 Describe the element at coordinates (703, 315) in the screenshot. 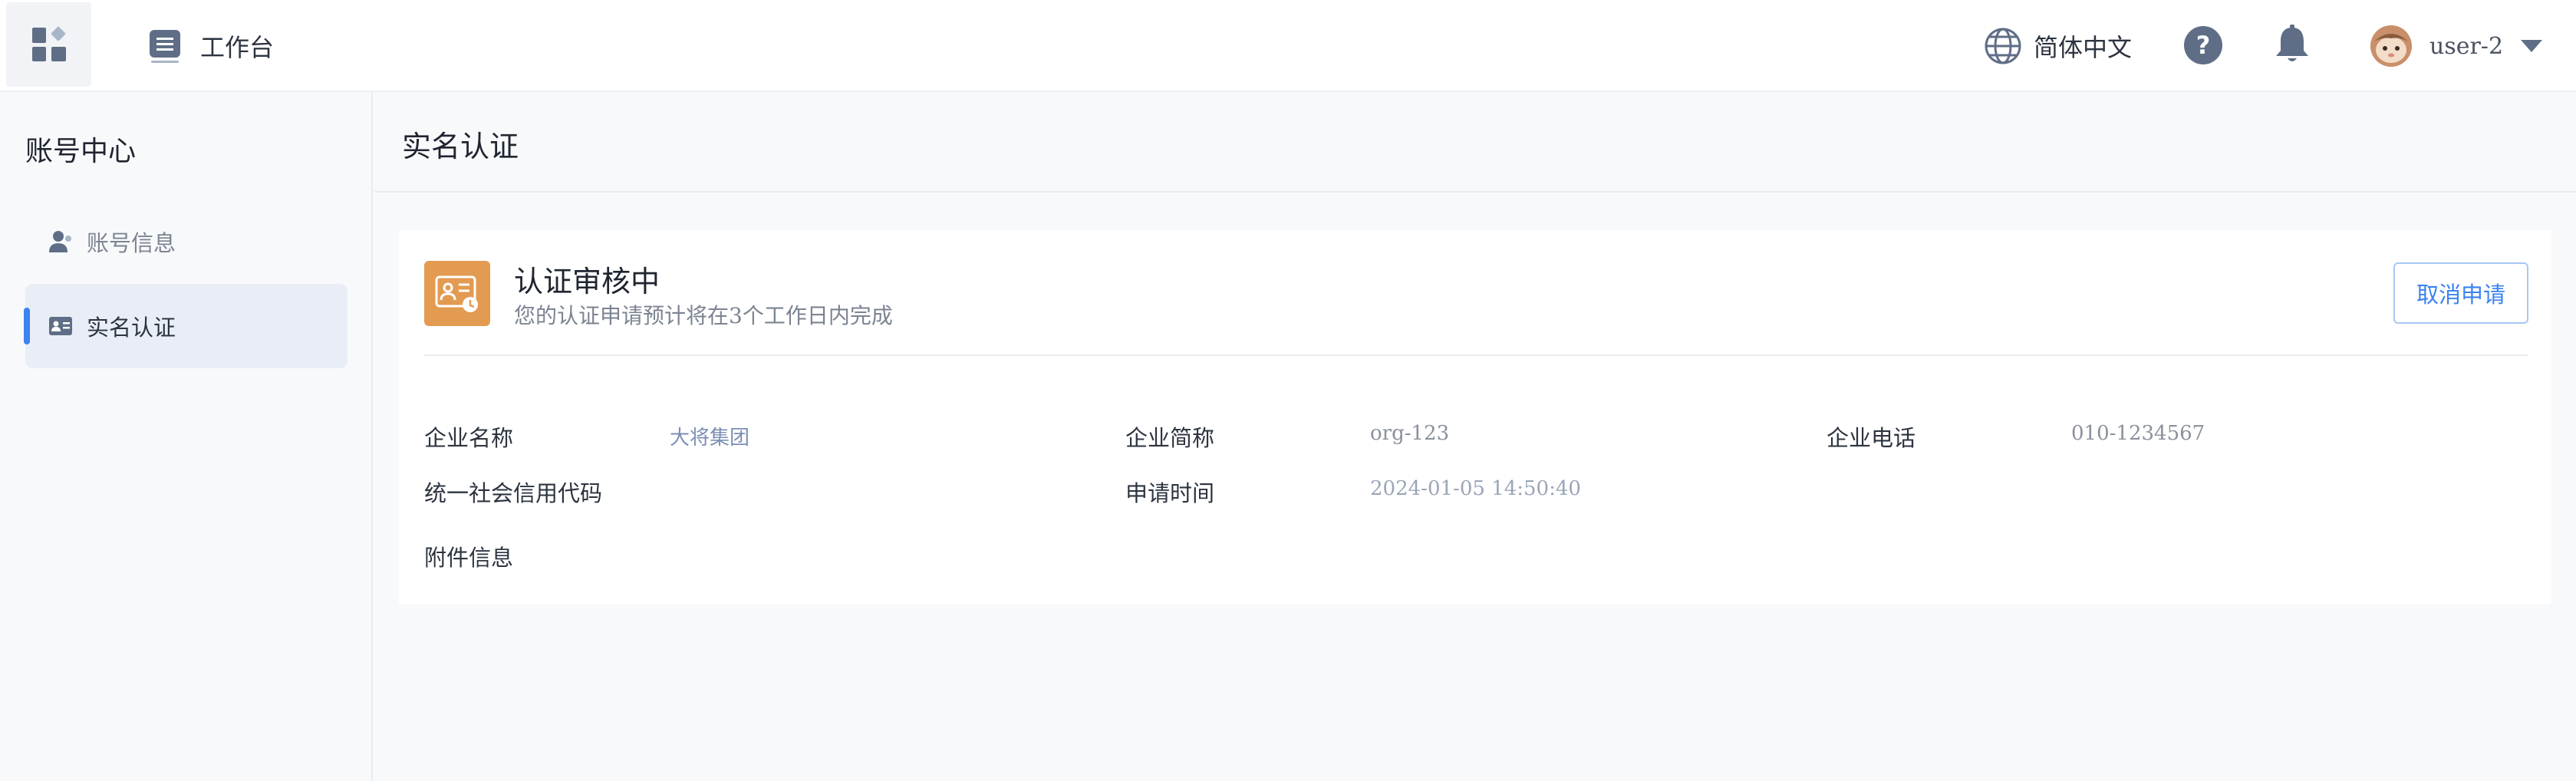

I see `status-description: 您的认证申请预计将在3个工作日内完成` at that location.